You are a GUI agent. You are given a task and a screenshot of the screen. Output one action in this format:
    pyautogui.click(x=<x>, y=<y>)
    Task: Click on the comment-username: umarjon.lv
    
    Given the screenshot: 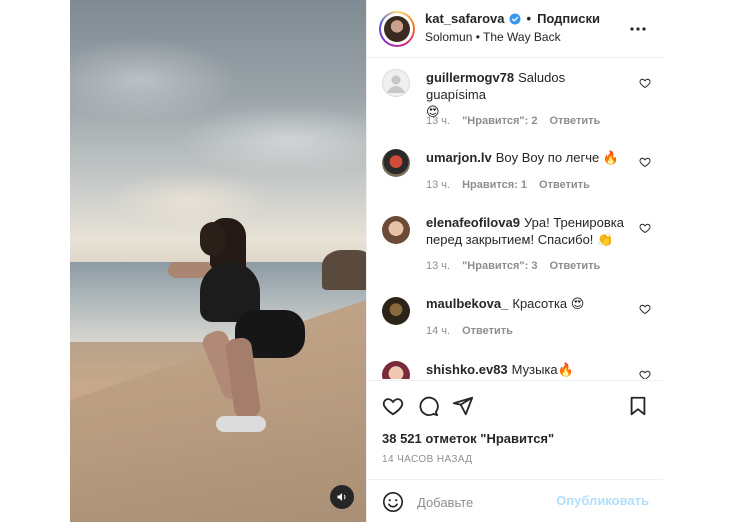 What is the action you would take?
    pyautogui.click(x=459, y=157)
    